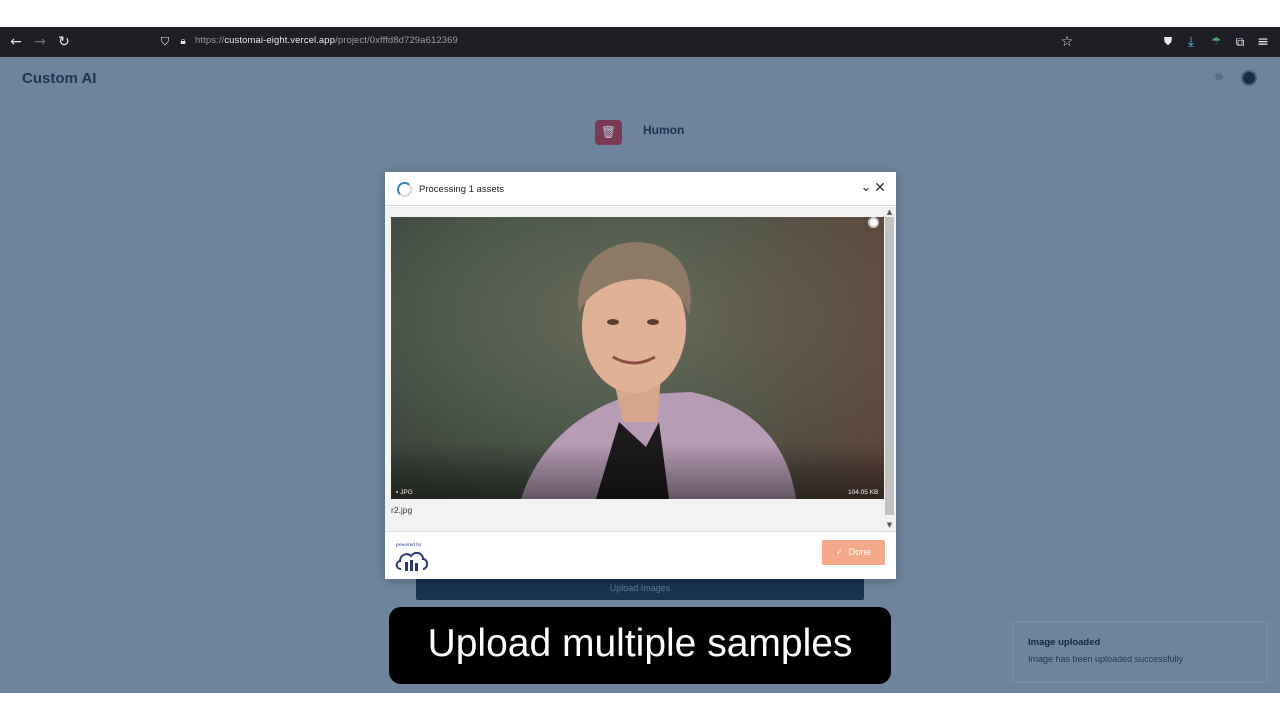 This screenshot has height=720, width=1280. I want to click on extensions-puzzle-icon: ⧉, so click(1240, 42).